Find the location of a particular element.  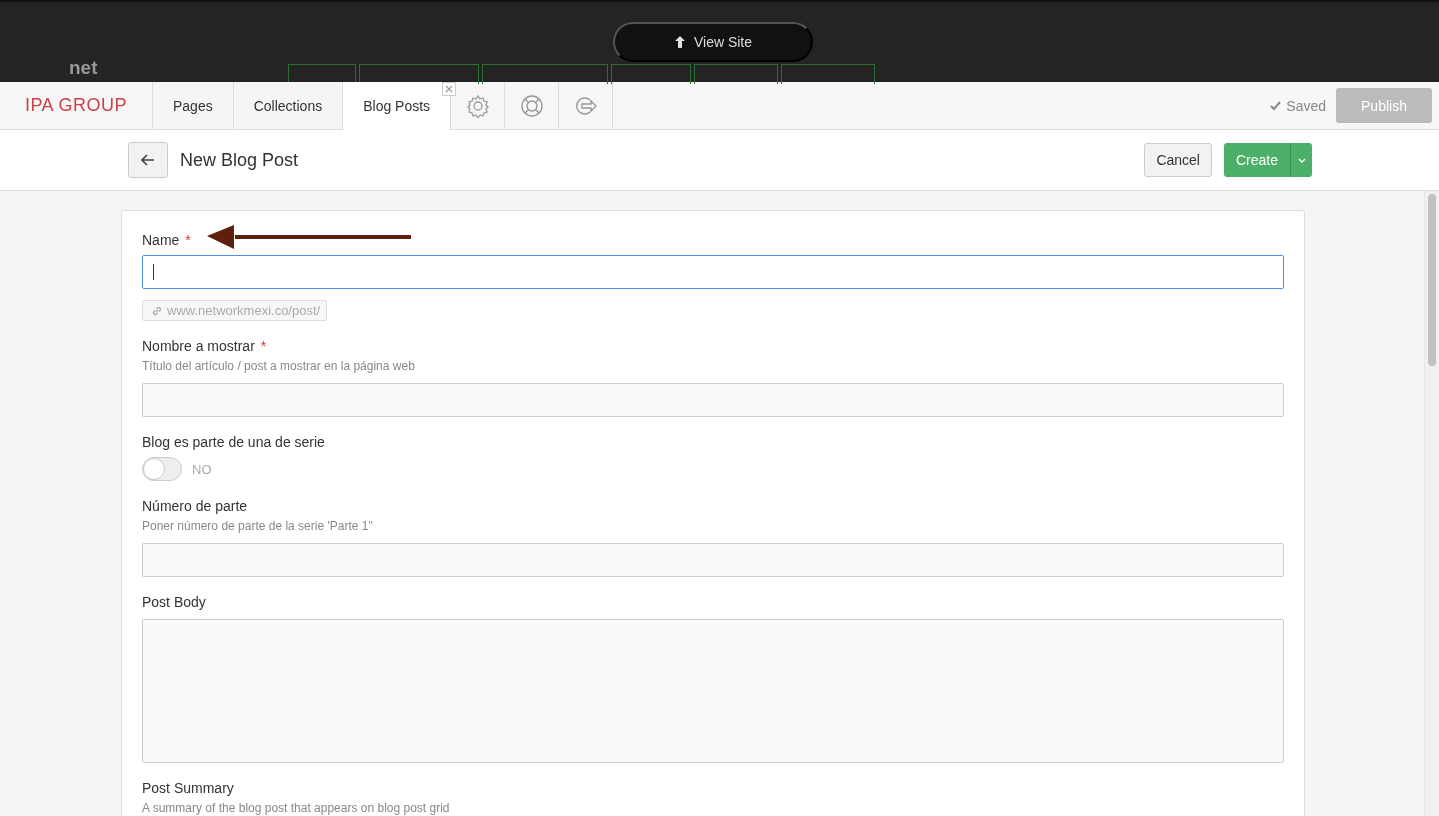

field-label: Name is located at coordinates (161, 240).